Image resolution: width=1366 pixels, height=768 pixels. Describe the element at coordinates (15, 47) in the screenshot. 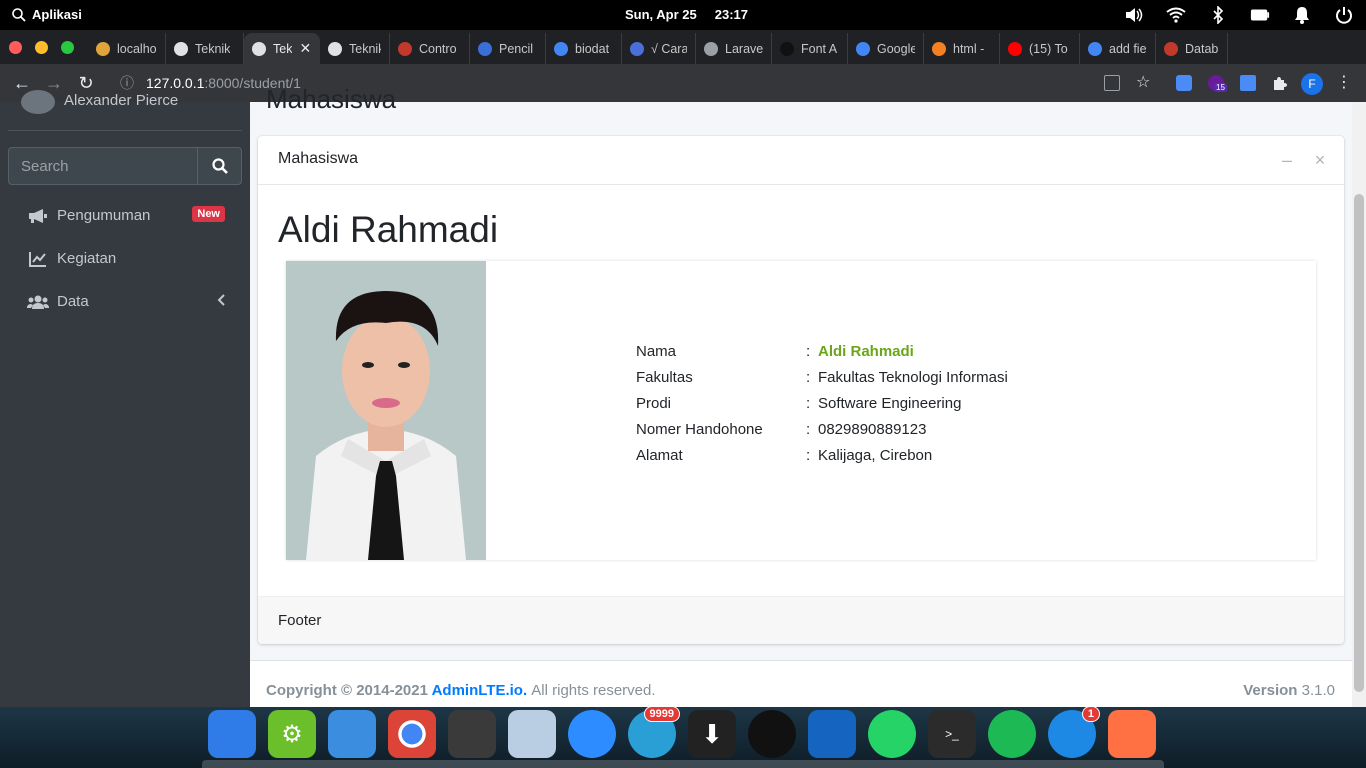

I see `close-window-button` at that location.